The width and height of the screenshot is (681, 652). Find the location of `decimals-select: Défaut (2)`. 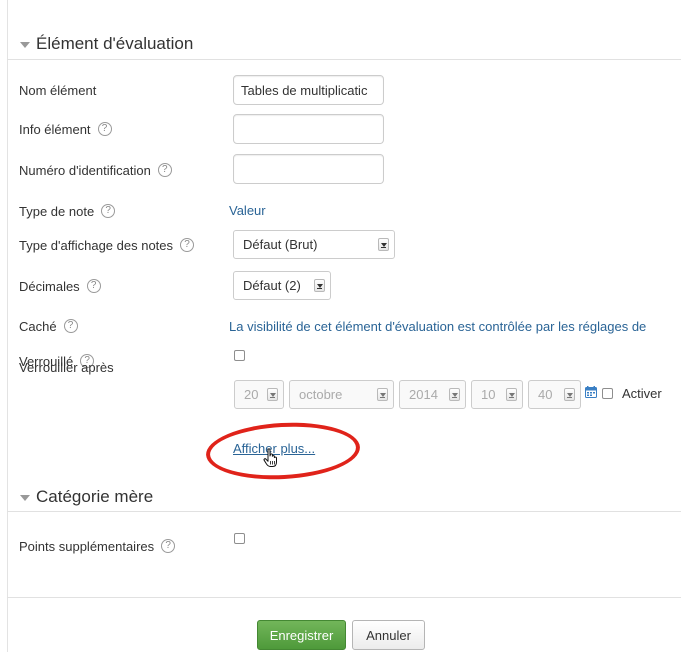

decimals-select: Défaut (2) is located at coordinates (282, 285).